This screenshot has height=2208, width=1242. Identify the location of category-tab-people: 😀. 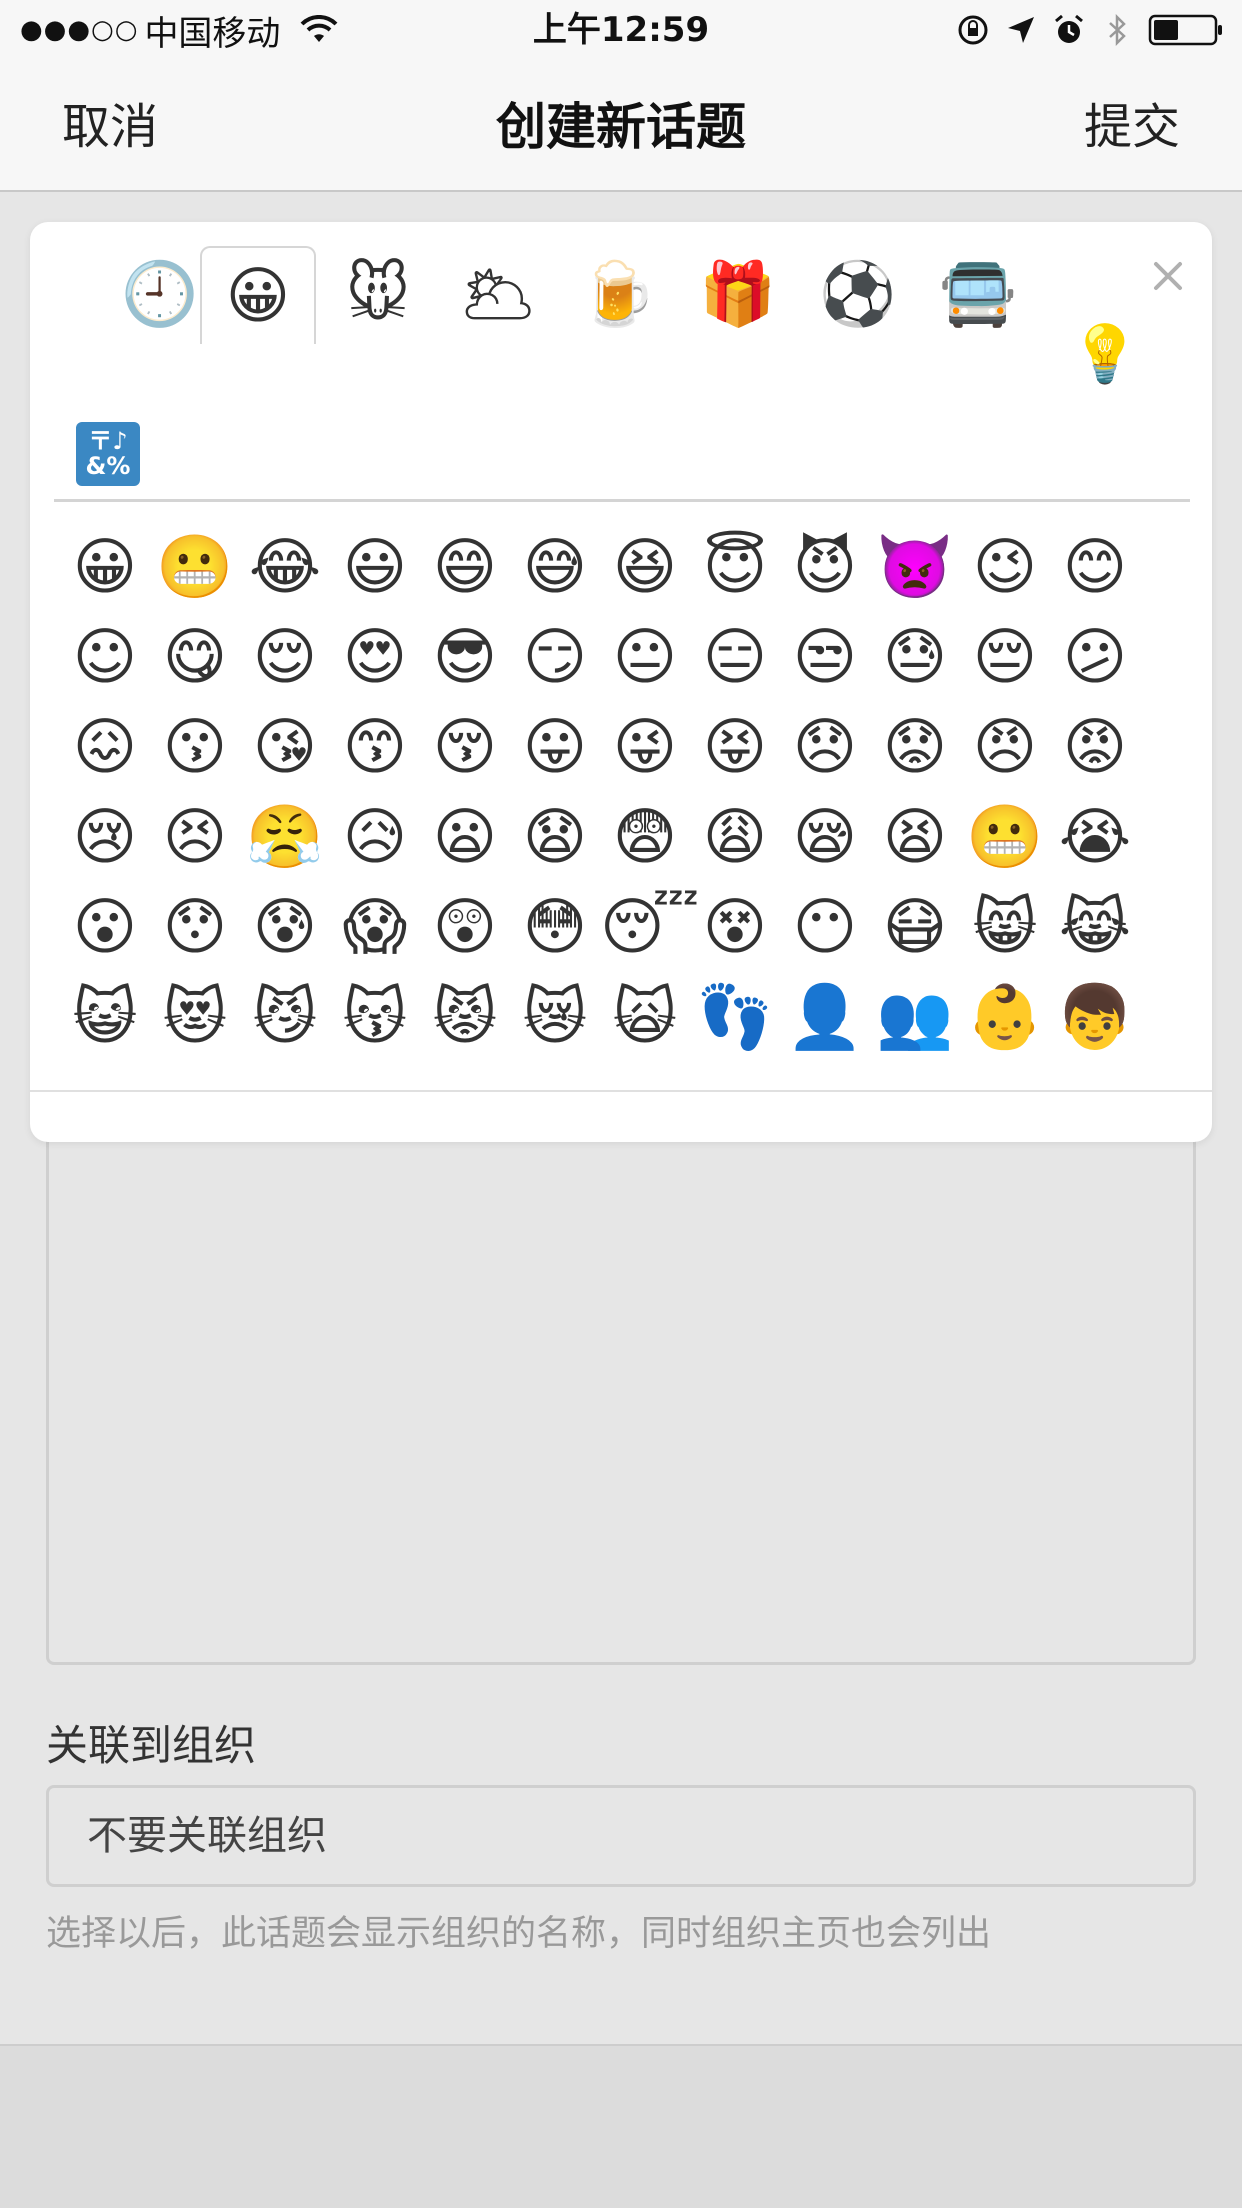
(258, 295).